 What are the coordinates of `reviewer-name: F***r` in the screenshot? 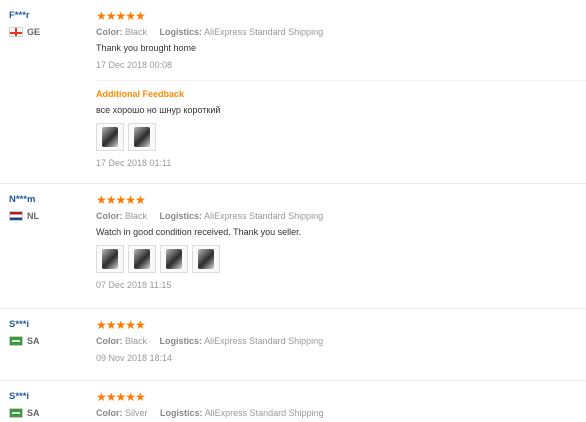 It's located at (24, 15).